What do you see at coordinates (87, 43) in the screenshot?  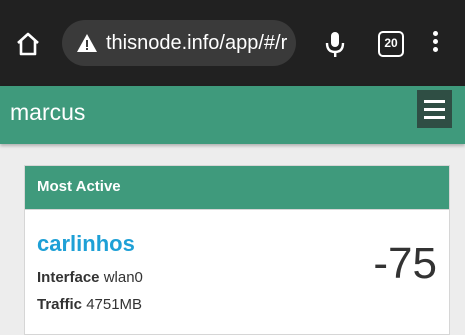 I see `warning-triangle-icon` at bounding box center [87, 43].